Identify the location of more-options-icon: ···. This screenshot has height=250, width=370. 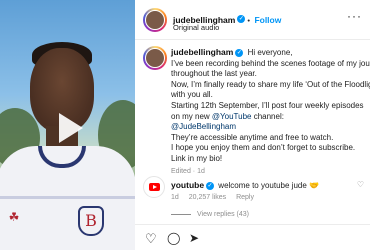
(354, 16).